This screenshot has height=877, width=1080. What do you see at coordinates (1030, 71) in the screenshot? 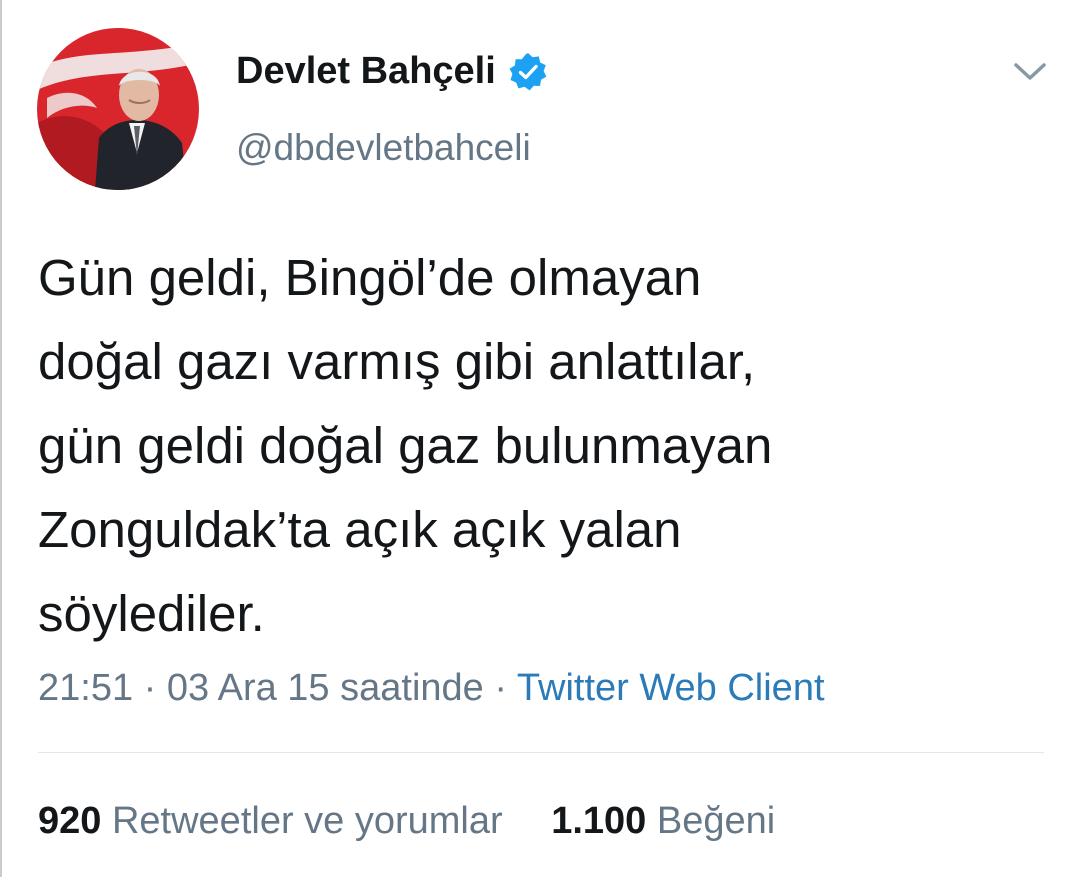
I see `chevron-down-icon` at bounding box center [1030, 71].